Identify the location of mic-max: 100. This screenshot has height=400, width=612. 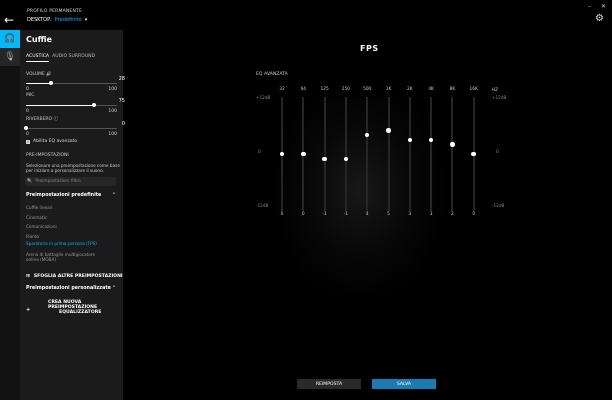
(112, 111).